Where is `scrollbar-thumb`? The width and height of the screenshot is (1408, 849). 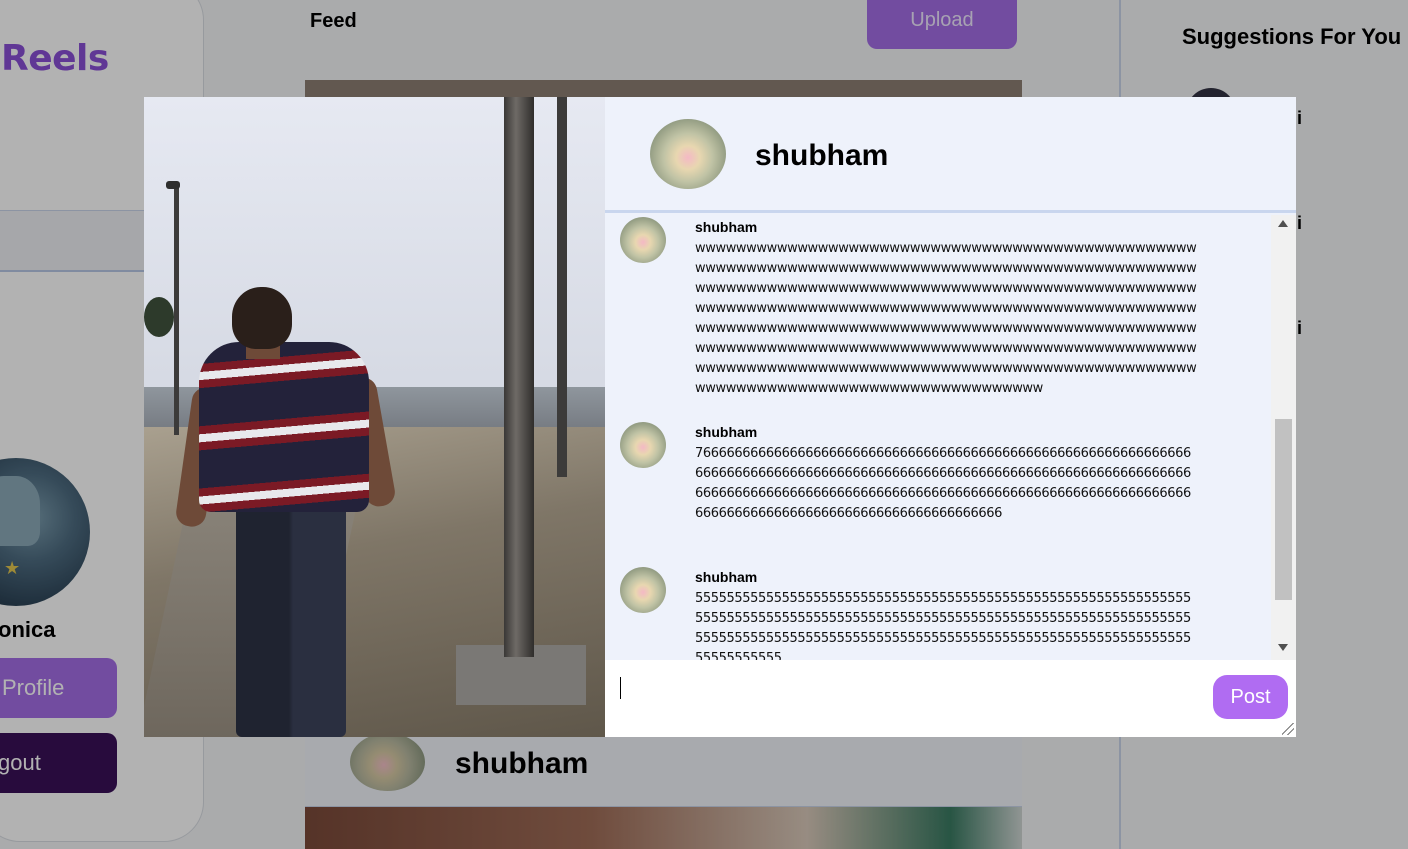
scrollbar-thumb is located at coordinates (1283, 509).